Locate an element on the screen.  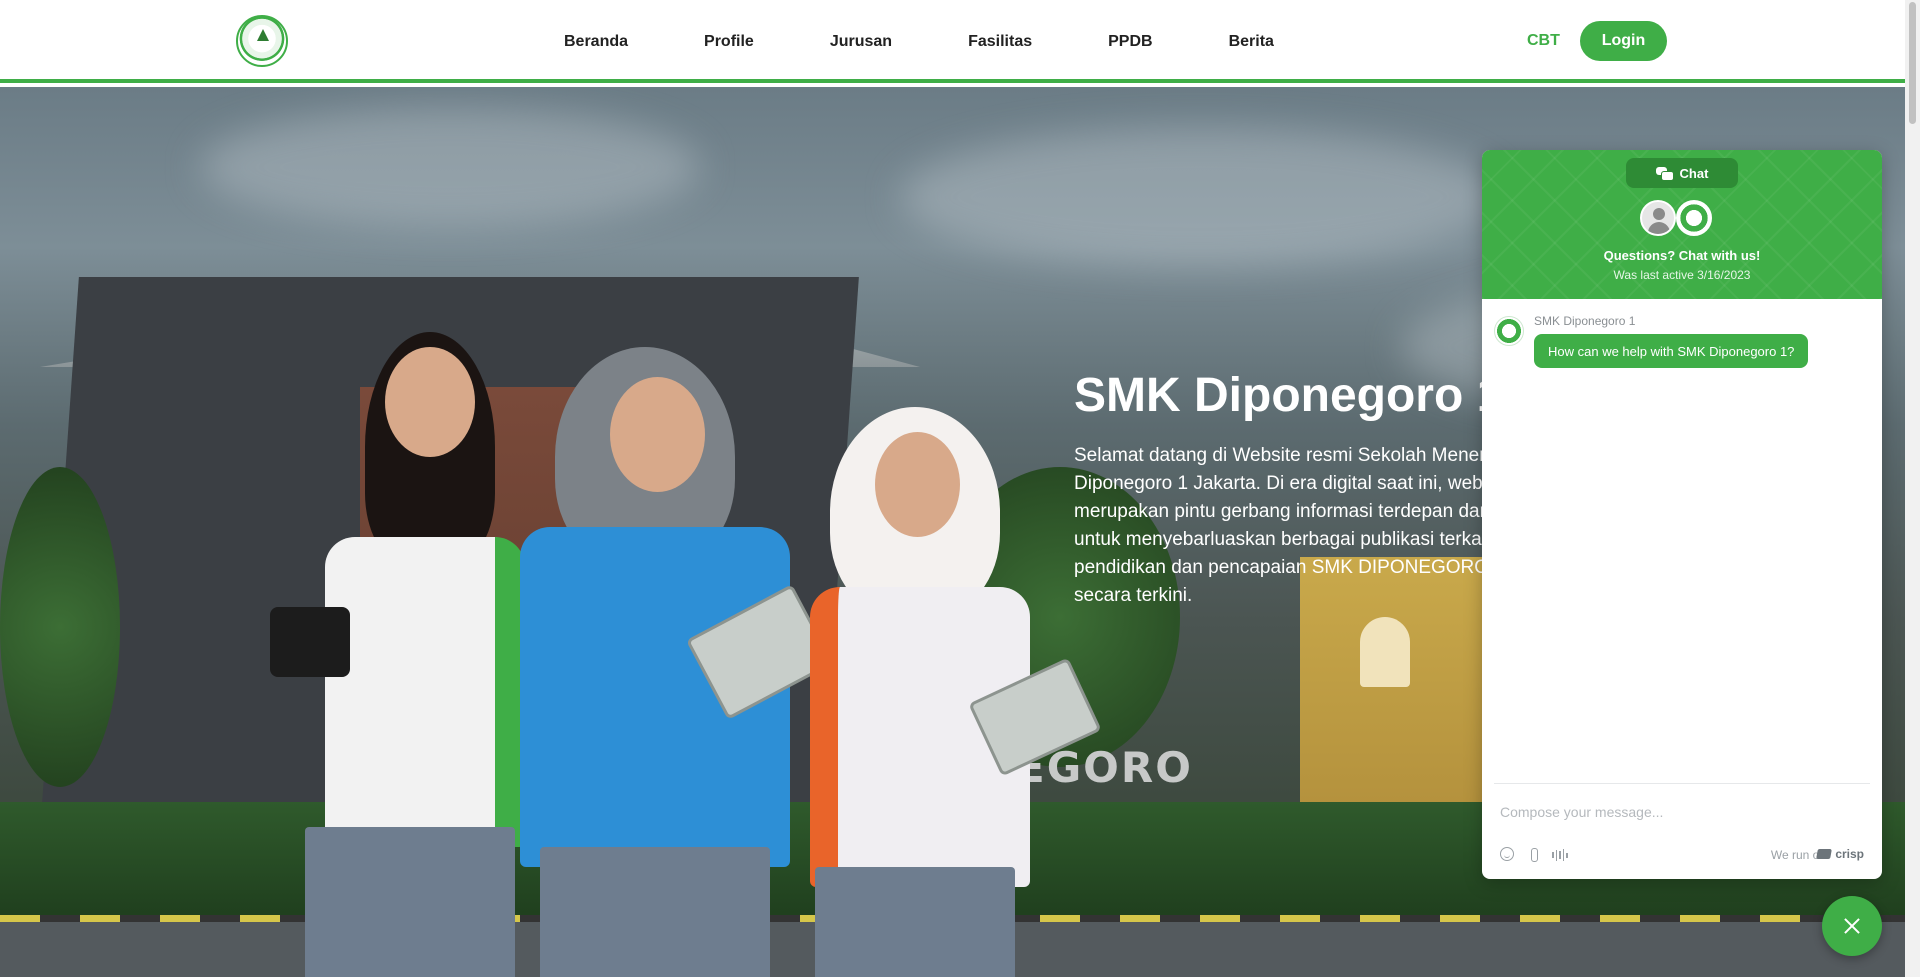
audio-icon is located at coordinates (1560, 855).